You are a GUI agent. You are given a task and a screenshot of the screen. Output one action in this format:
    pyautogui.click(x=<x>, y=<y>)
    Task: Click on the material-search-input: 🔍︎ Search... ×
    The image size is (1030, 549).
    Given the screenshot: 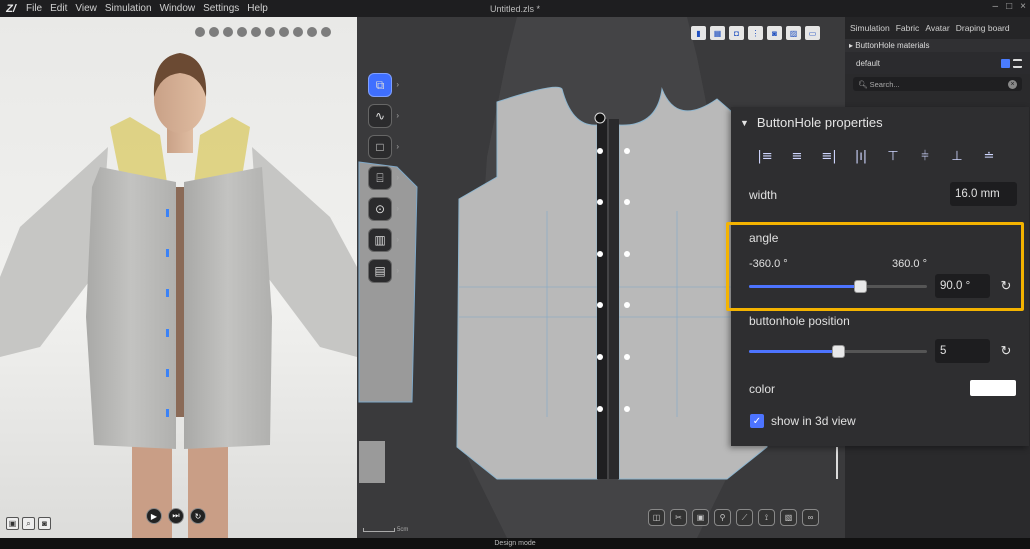 What is the action you would take?
    pyautogui.click(x=937, y=84)
    